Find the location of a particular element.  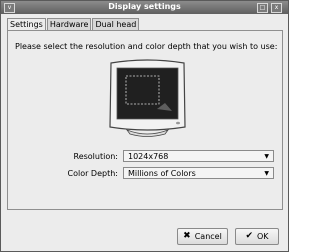

close-icon: x is located at coordinates (276, 7).